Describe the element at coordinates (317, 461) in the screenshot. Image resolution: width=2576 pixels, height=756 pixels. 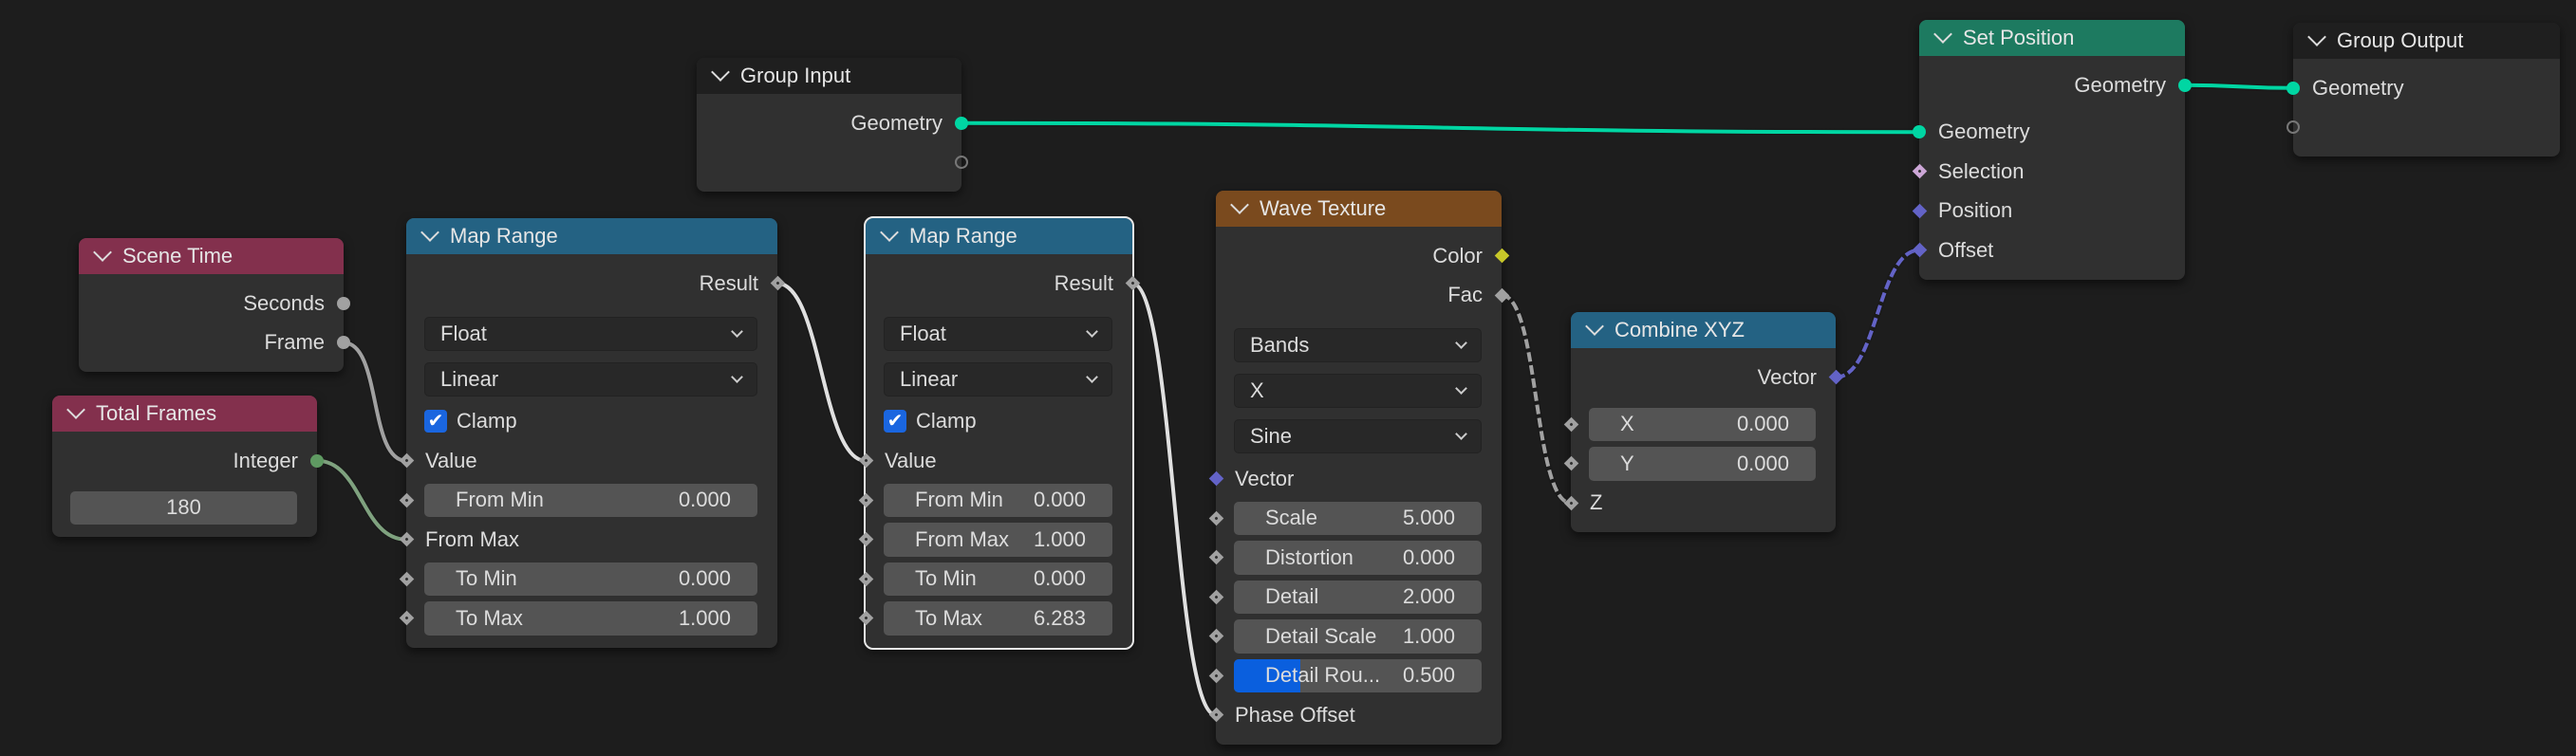
I see `integer-socket-icon` at that location.